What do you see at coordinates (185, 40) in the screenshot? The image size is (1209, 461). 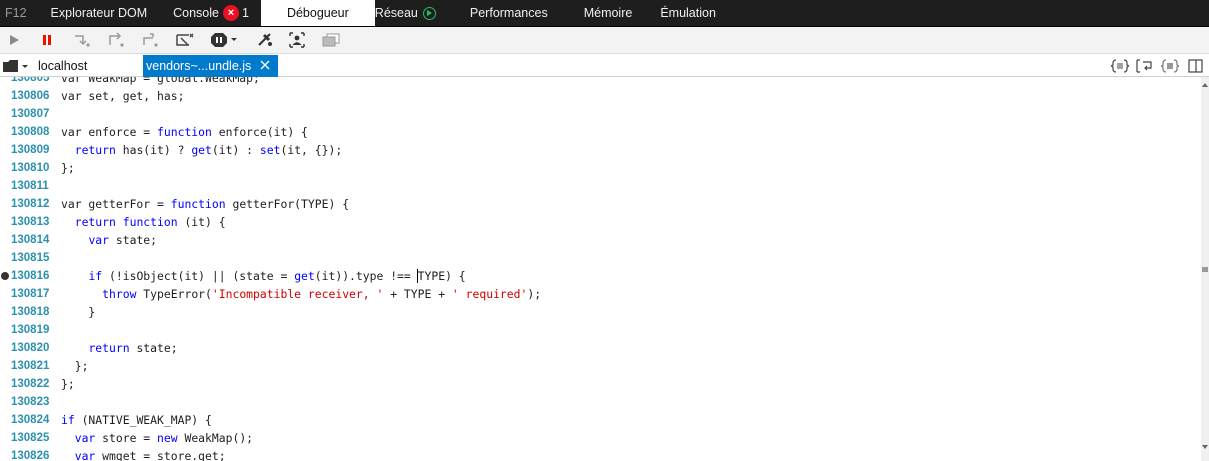 I see `break-on-new-worker-button` at bounding box center [185, 40].